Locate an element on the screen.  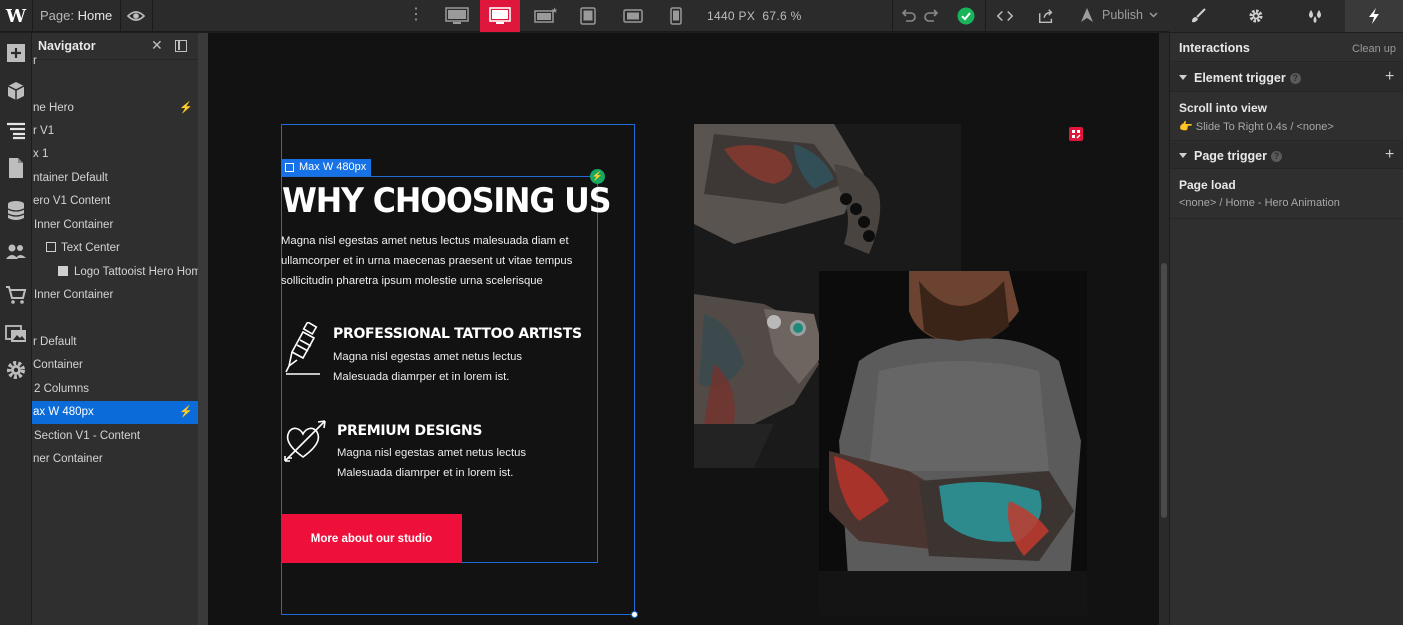
navigator-item-label: ner Container is located at coordinates (68, 459).